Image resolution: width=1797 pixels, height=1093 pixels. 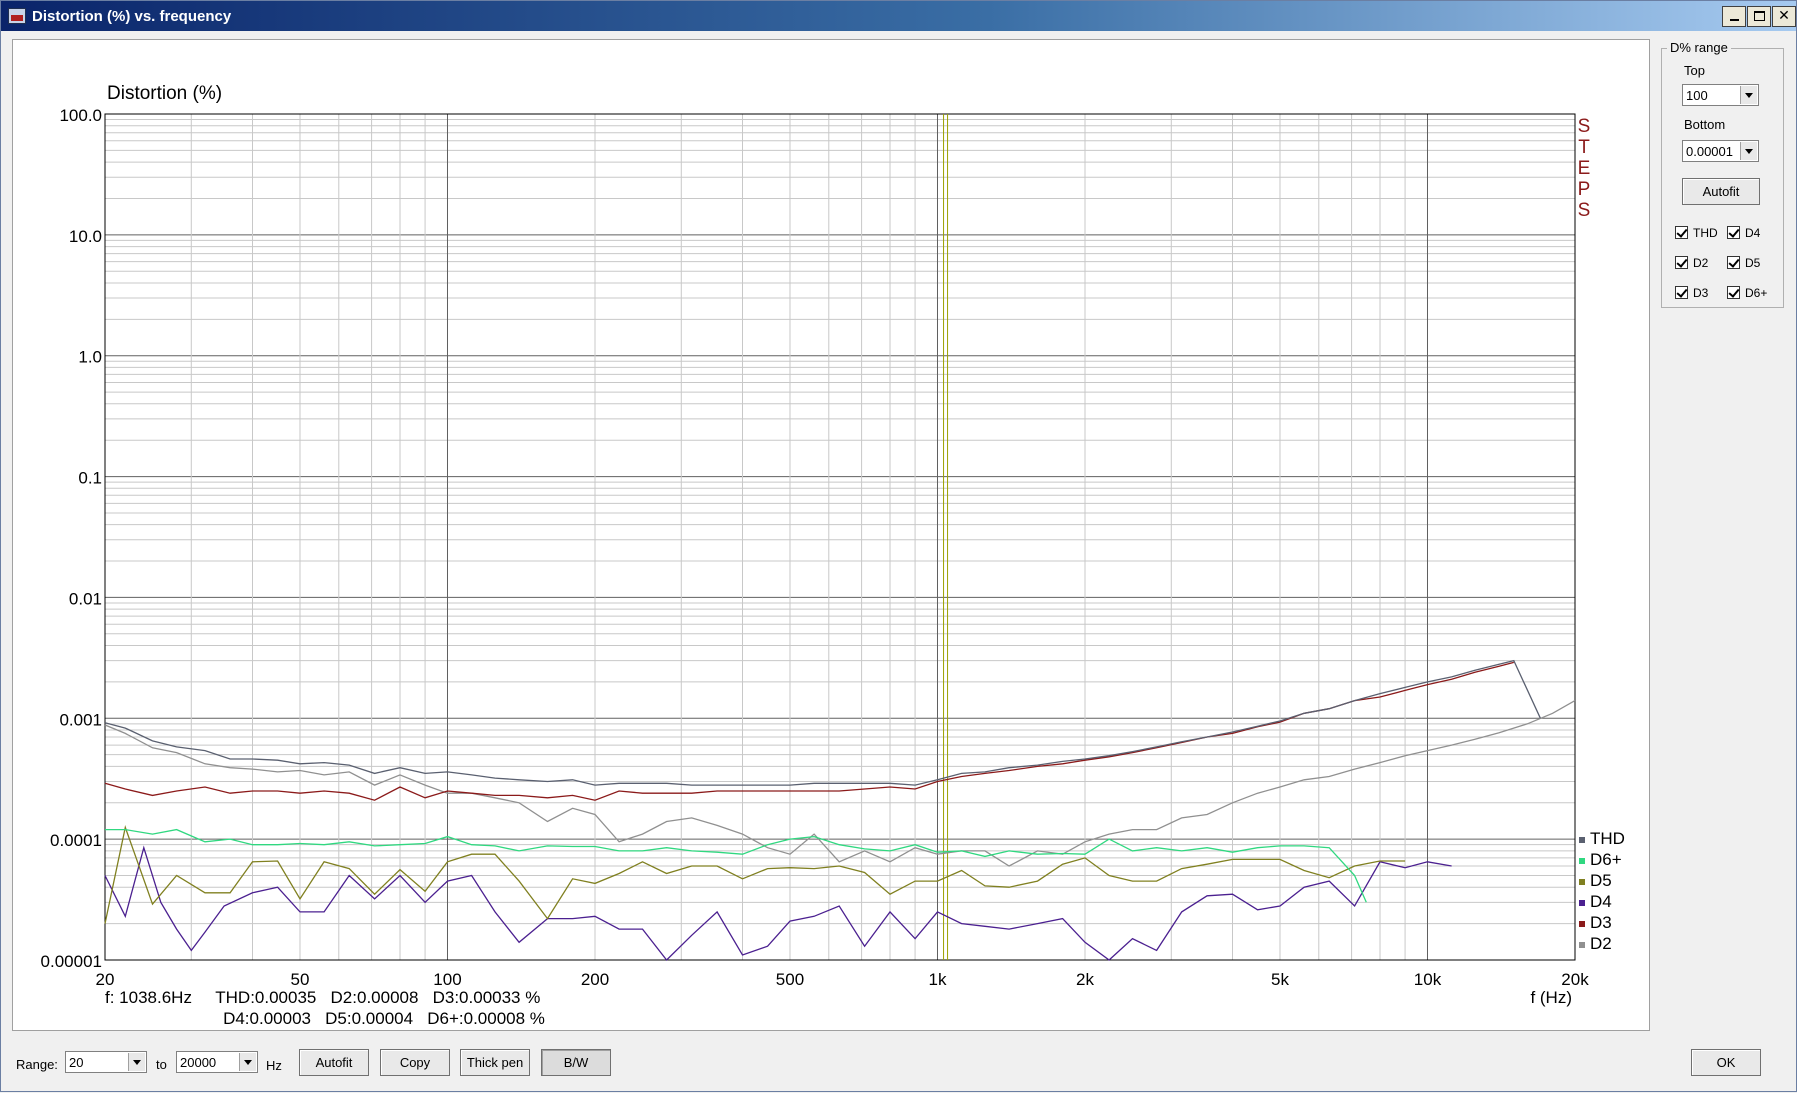 What do you see at coordinates (1753, 263) in the screenshot?
I see `d5-checkbox-label: D5` at bounding box center [1753, 263].